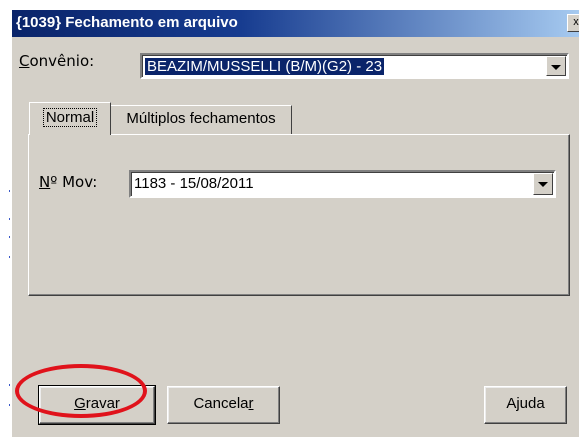 Image resolution: width=579 pixels, height=437 pixels. I want to click on mov-select: 1183 - 15/08/2011, so click(342, 184).